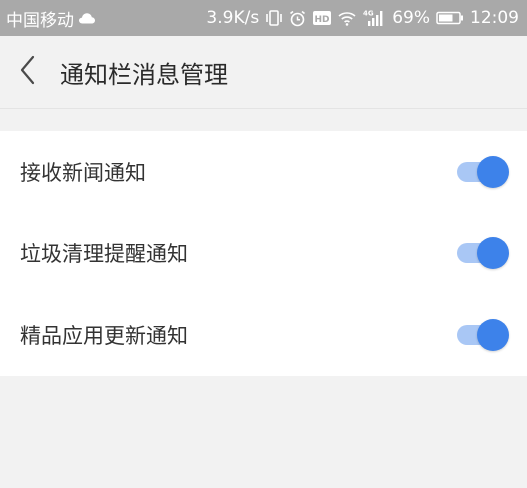  What do you see at coordinates (450, 18) in the screenshot?
I see `battery-icon` at bounding box center [450, 18].